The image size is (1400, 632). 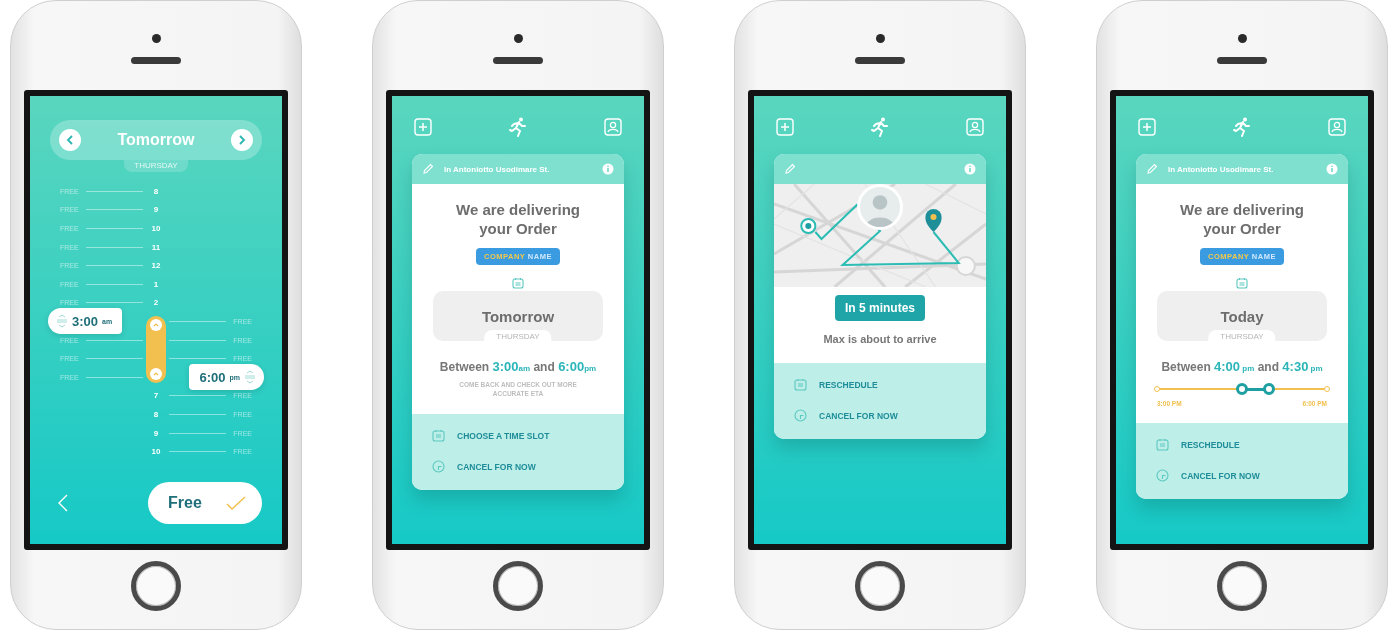 I want to click on confirm-button: Free, so click(x=205, y=503).